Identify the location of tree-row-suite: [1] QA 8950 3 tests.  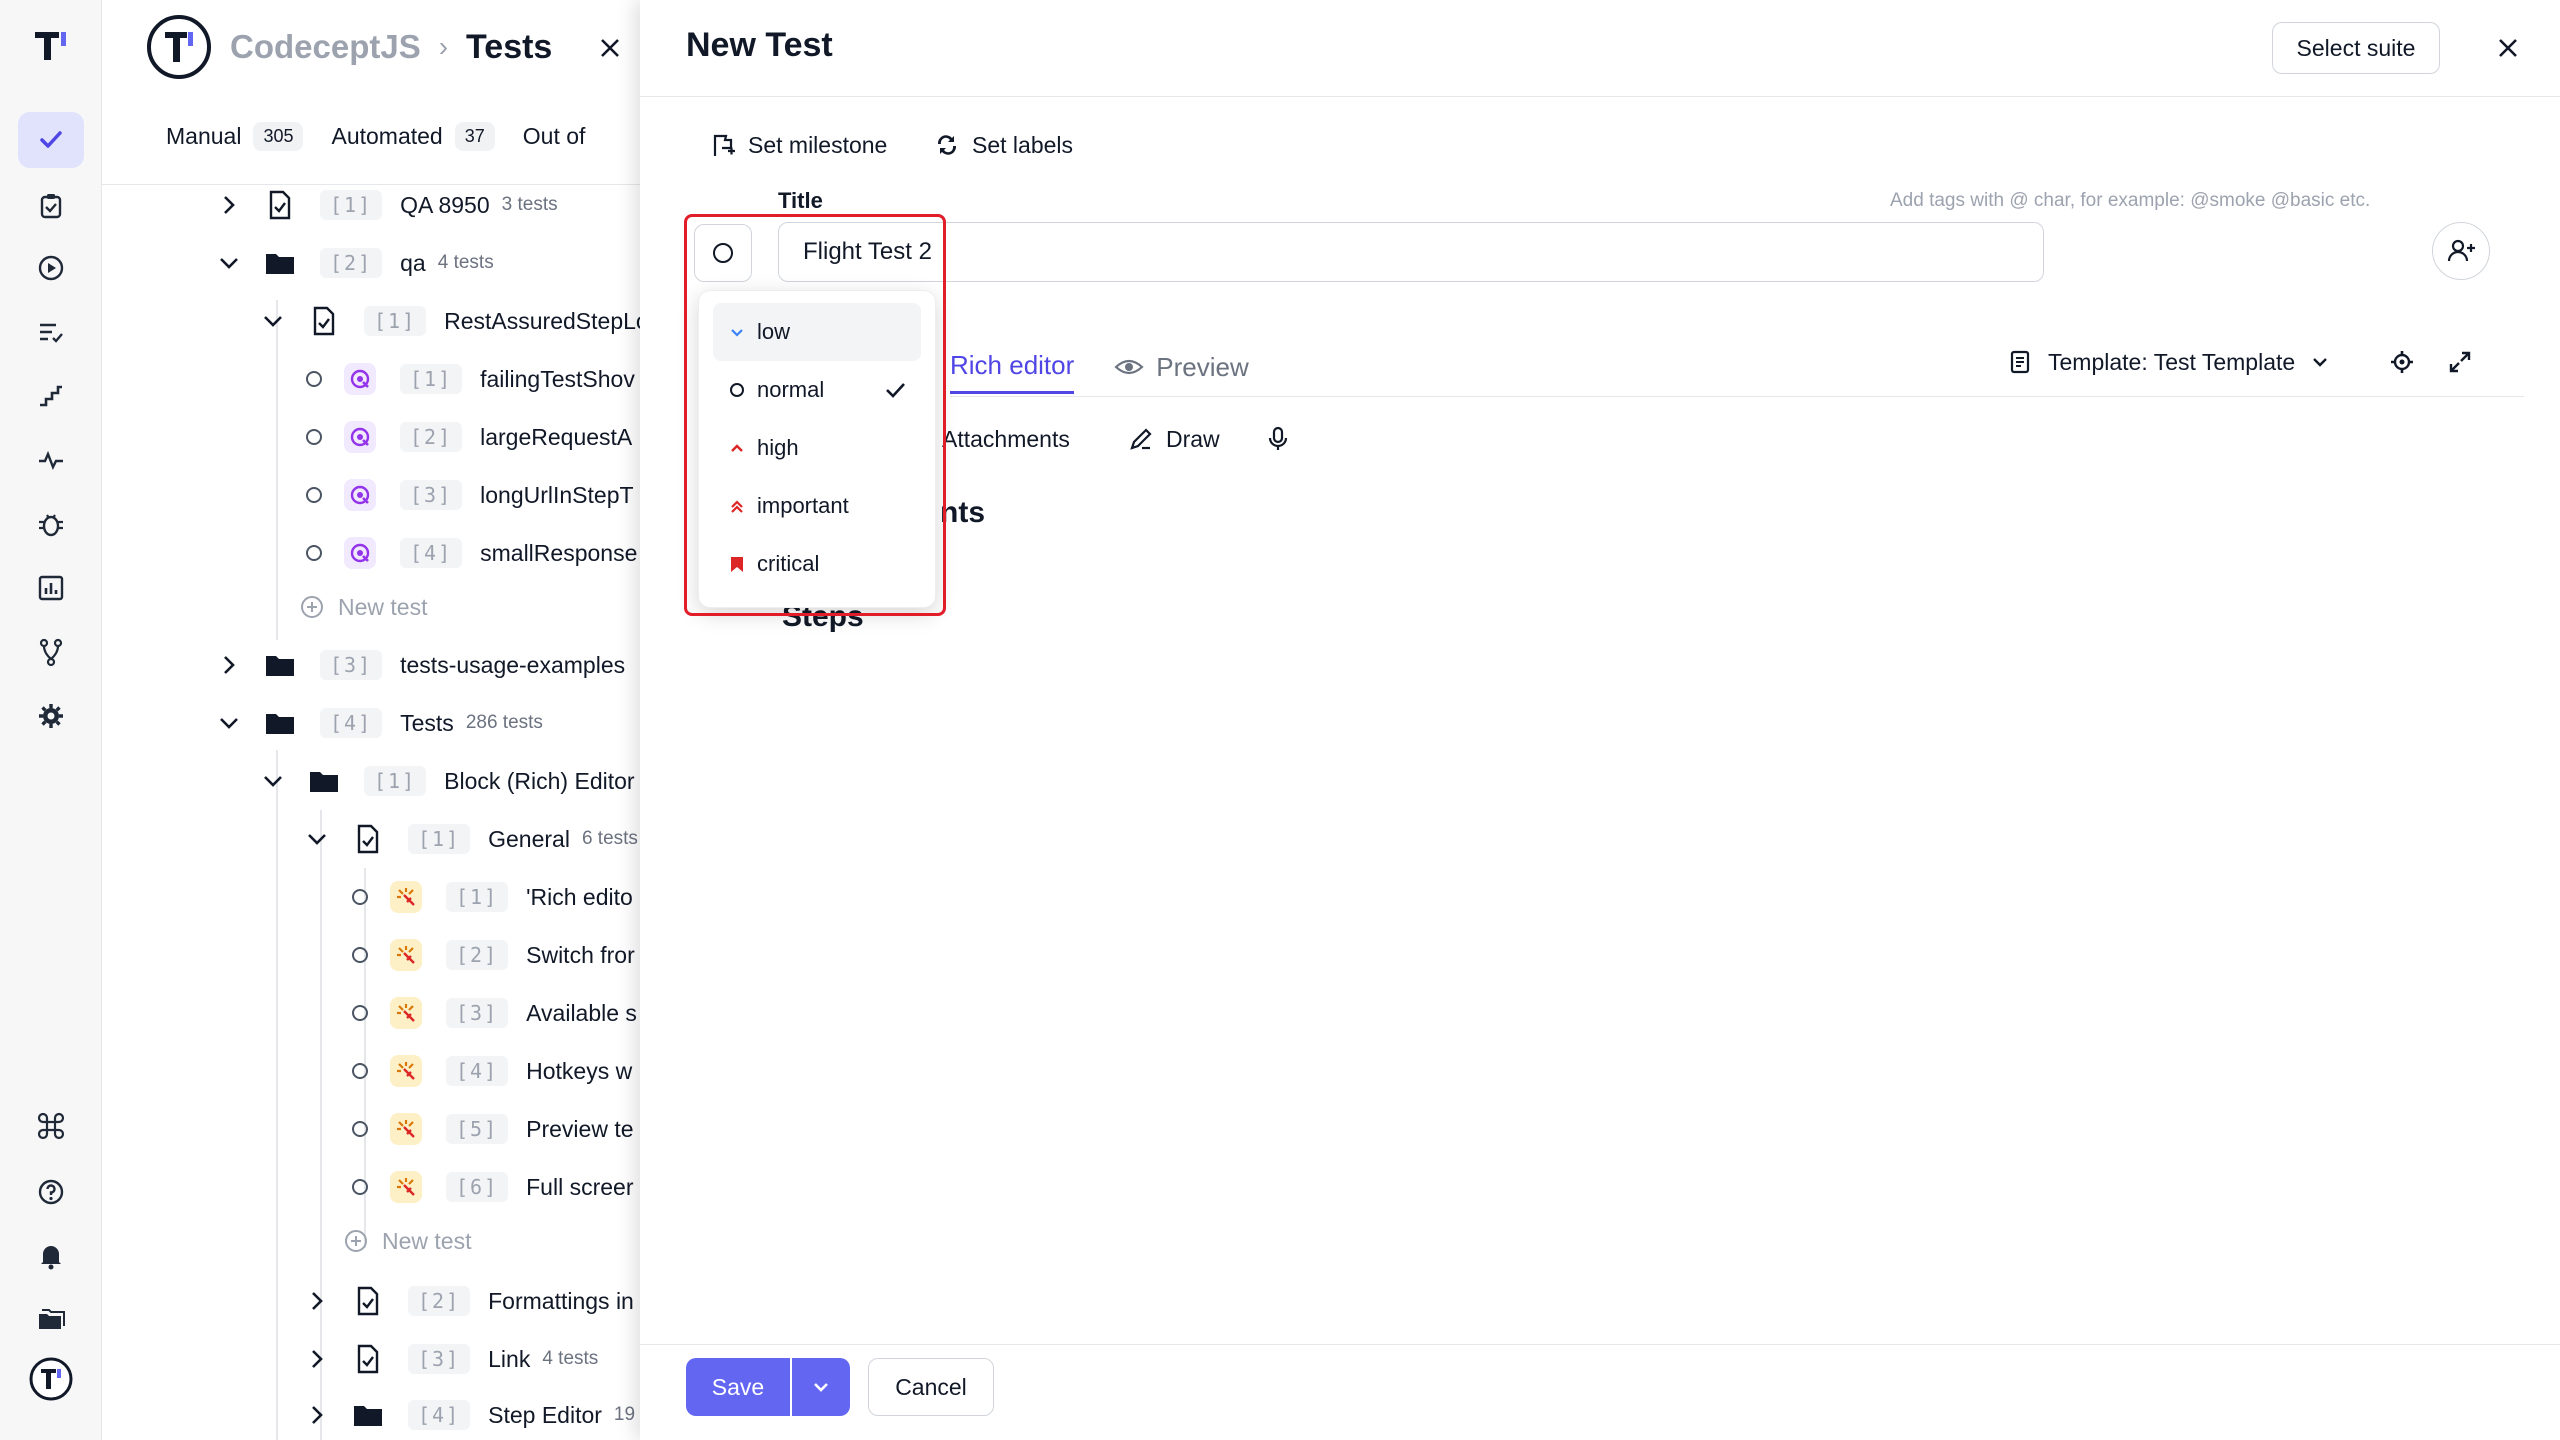
(387, 205).